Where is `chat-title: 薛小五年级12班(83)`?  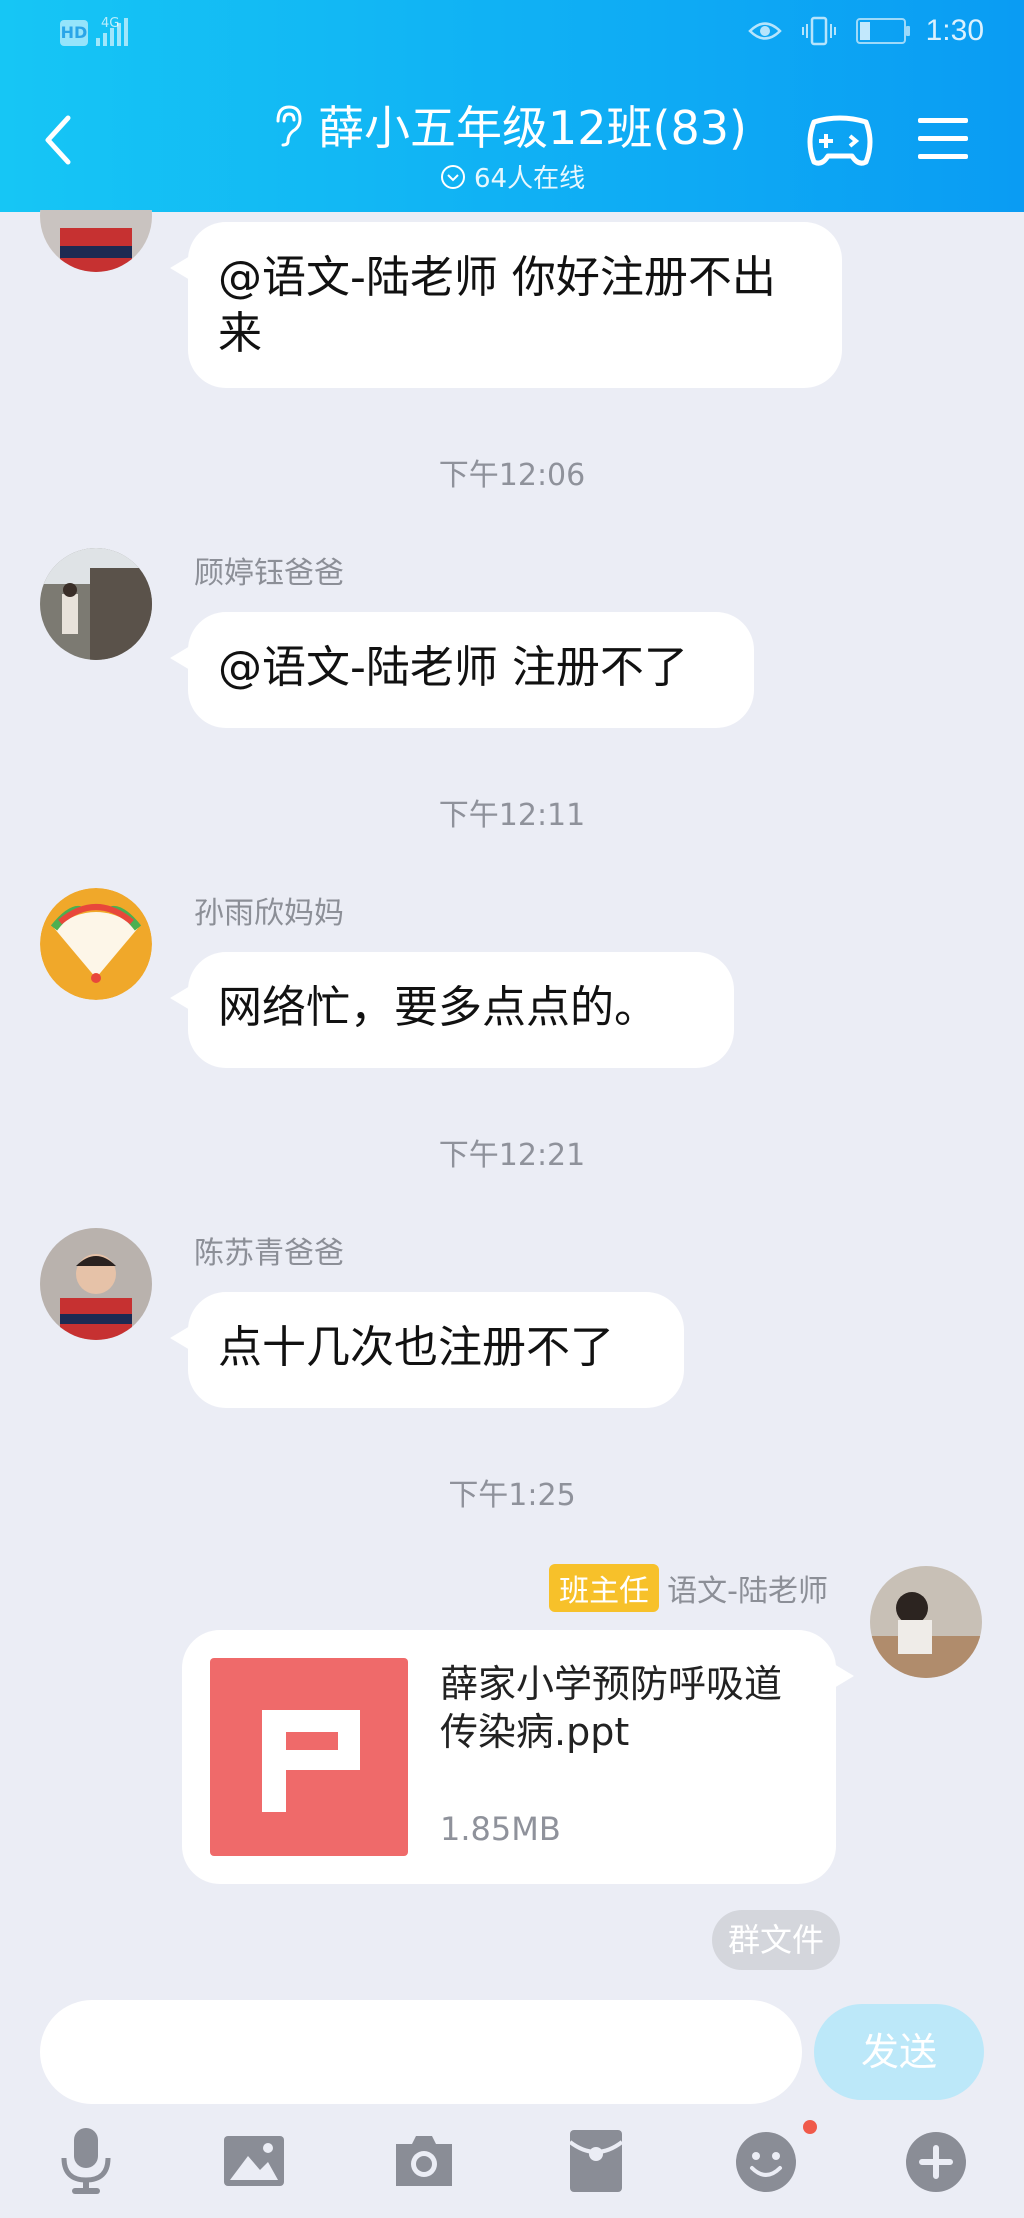 chat-title: 薛小五年级12班(83) is located at coordinates (532, 128).